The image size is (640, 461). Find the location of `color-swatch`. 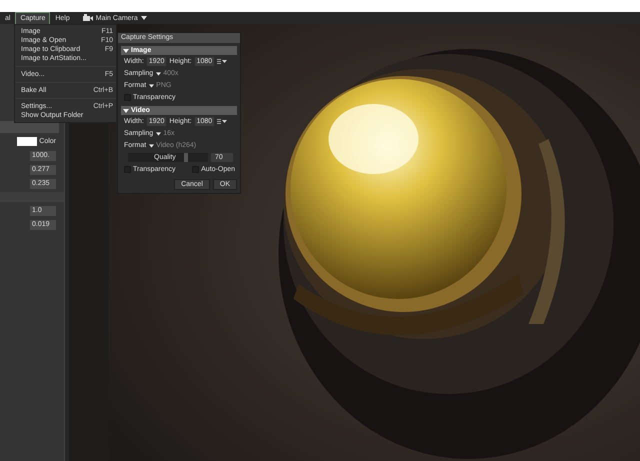

color-swatch is located at coordinates (27, 141).